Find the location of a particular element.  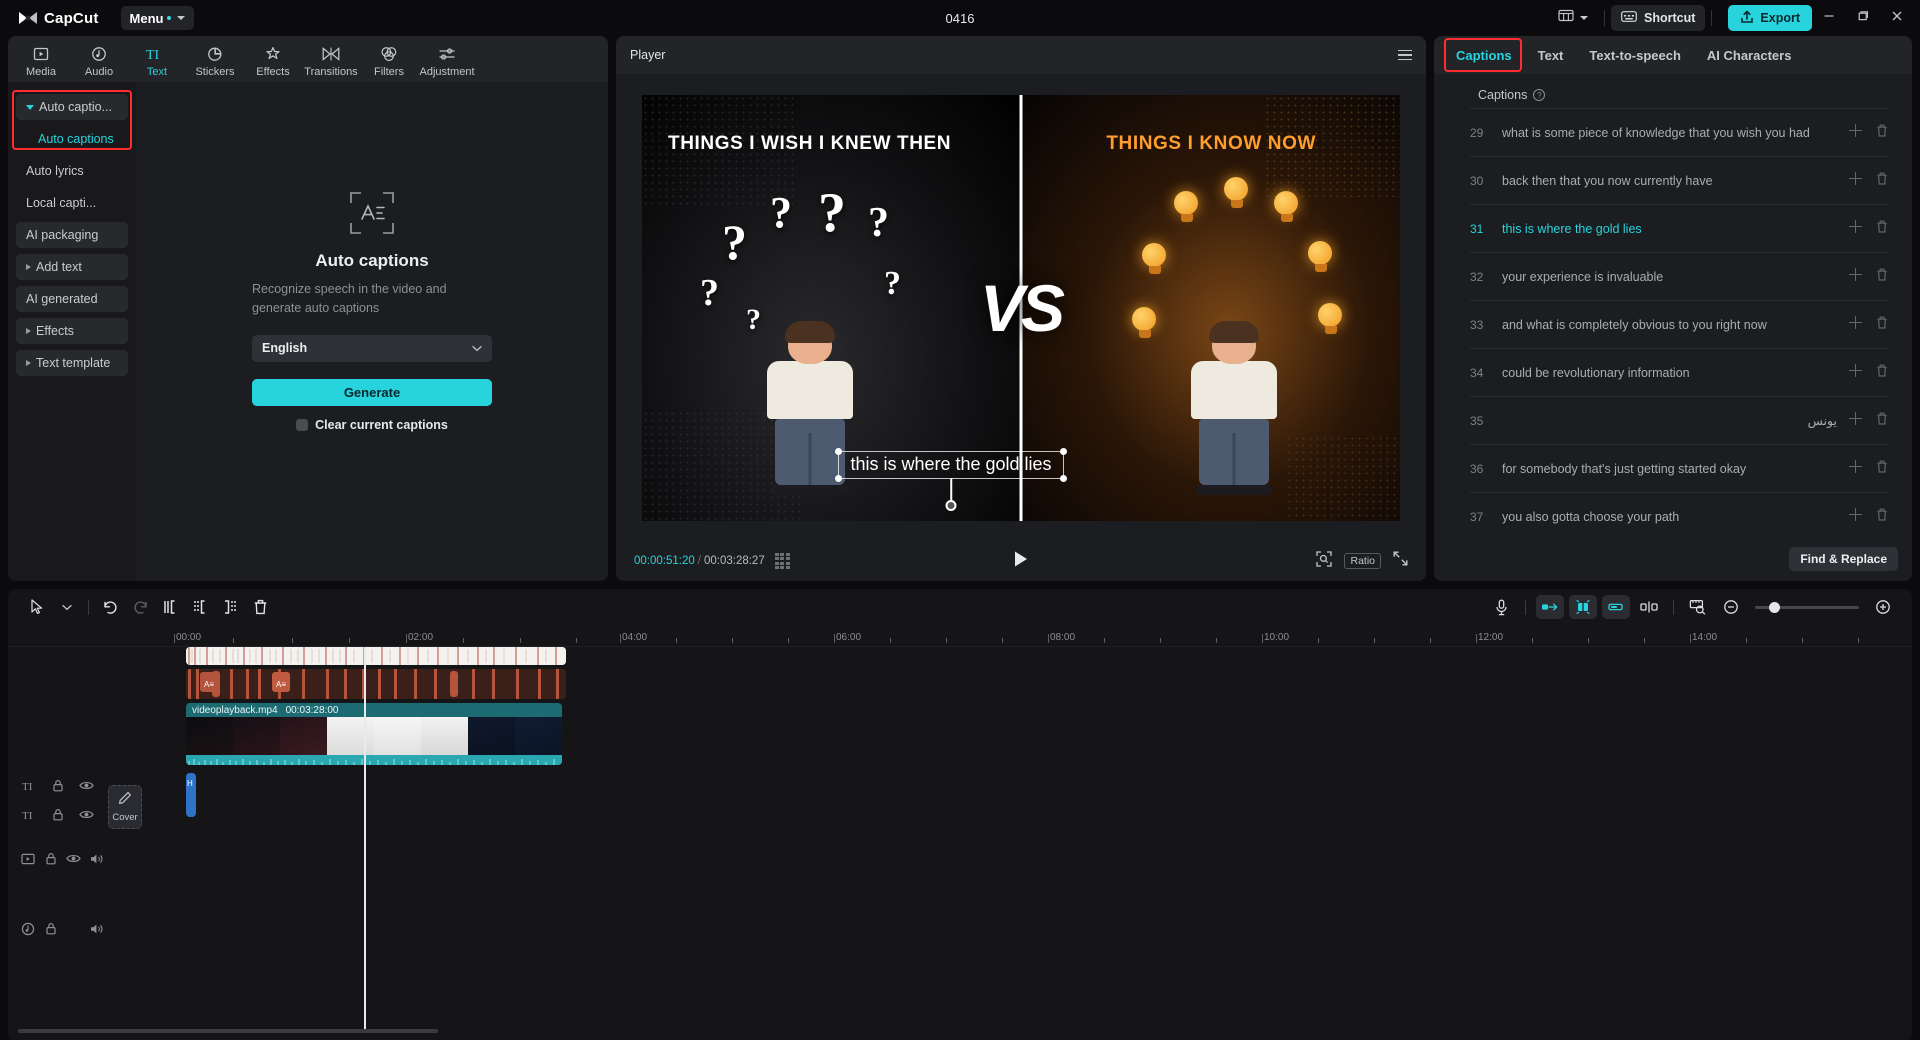

caption-row: 35 یونس is located at coordinates (1679, 420).